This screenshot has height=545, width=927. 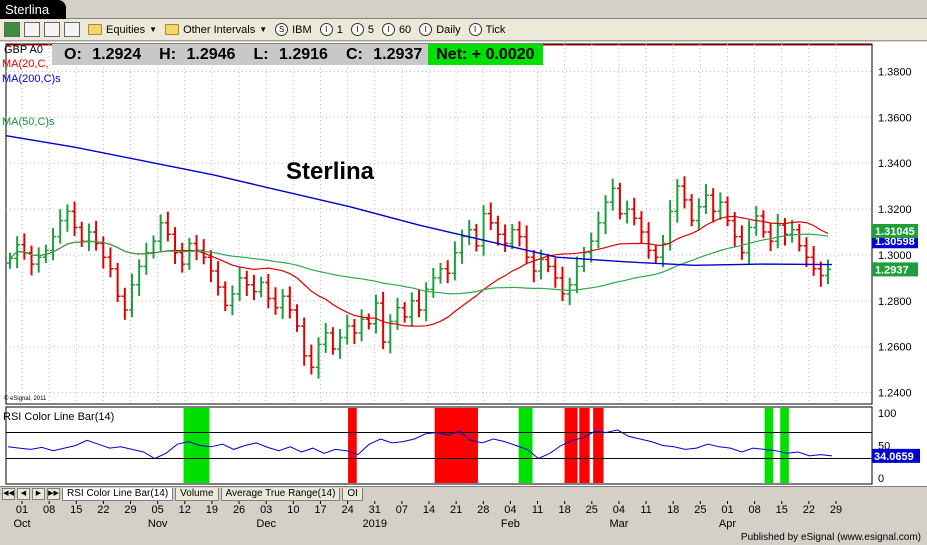 I want to click on tab-oi: OI, so click(x=352, y=494).